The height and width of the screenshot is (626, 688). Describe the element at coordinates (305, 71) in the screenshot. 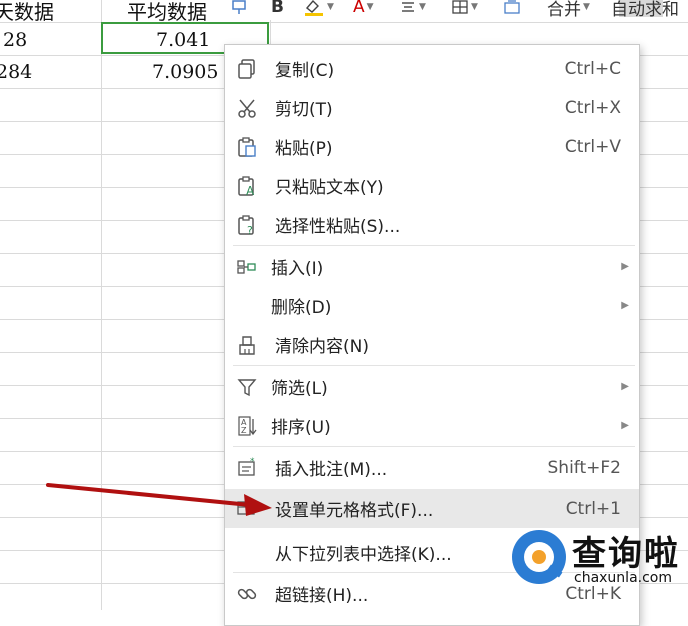

I see `menu-item-label: 复制(C)` at that location.